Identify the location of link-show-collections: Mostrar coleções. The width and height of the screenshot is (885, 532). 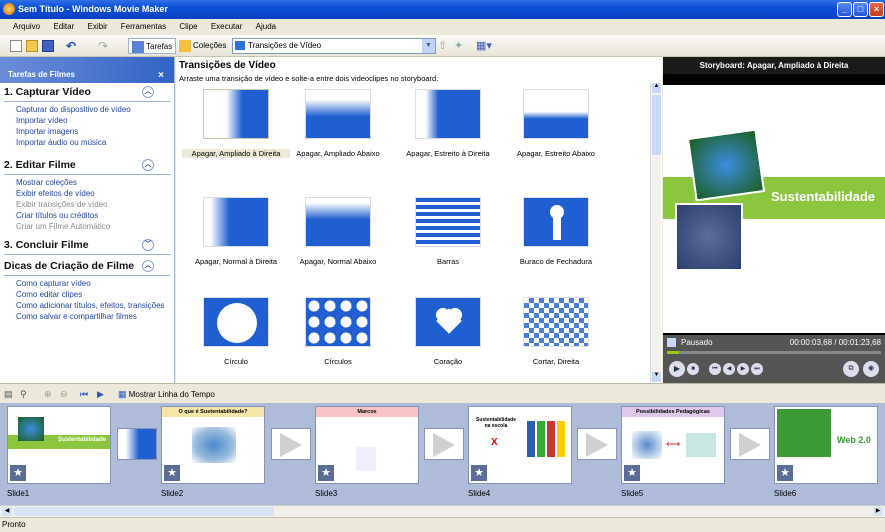
(87, 182).